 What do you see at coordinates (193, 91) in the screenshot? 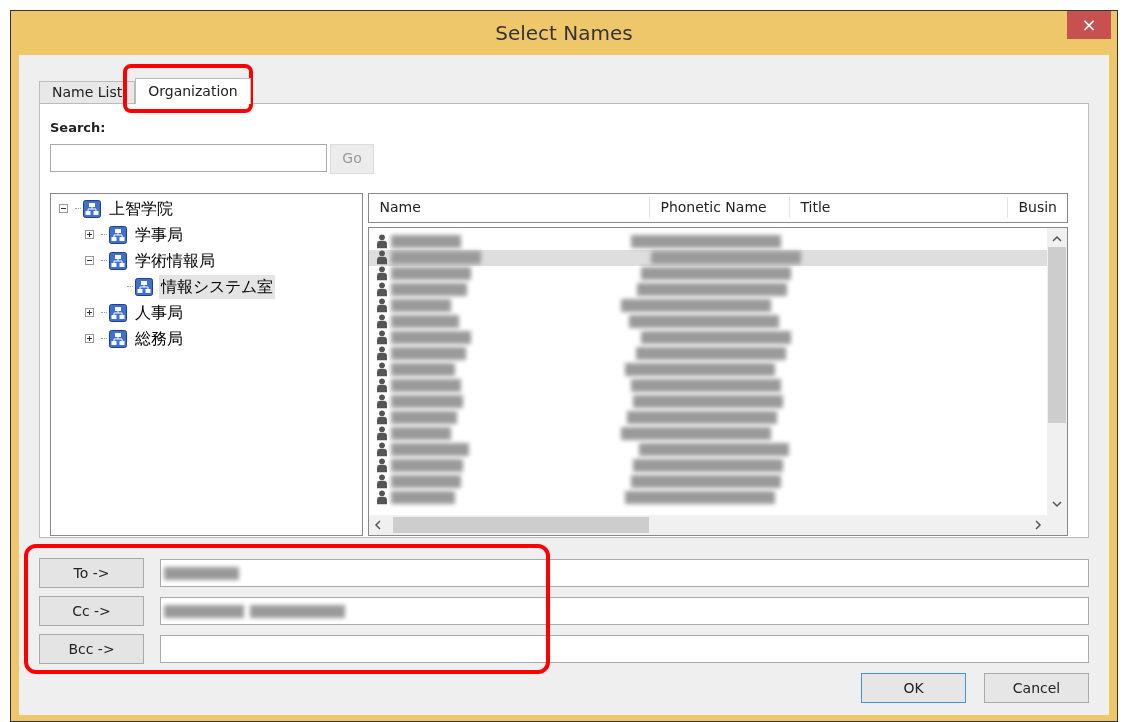
I see `tab: Organization` at bounding box center [193, 91].